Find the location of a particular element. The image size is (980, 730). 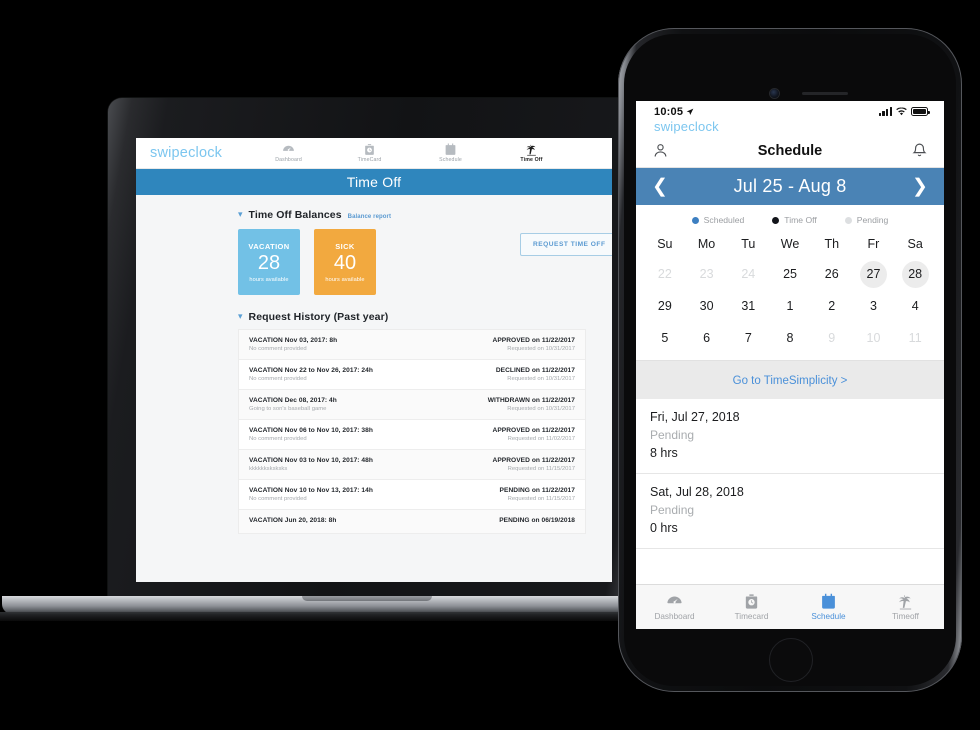

balance-card-sick: SICK 40 hours available is located at coordinates (345, 262).